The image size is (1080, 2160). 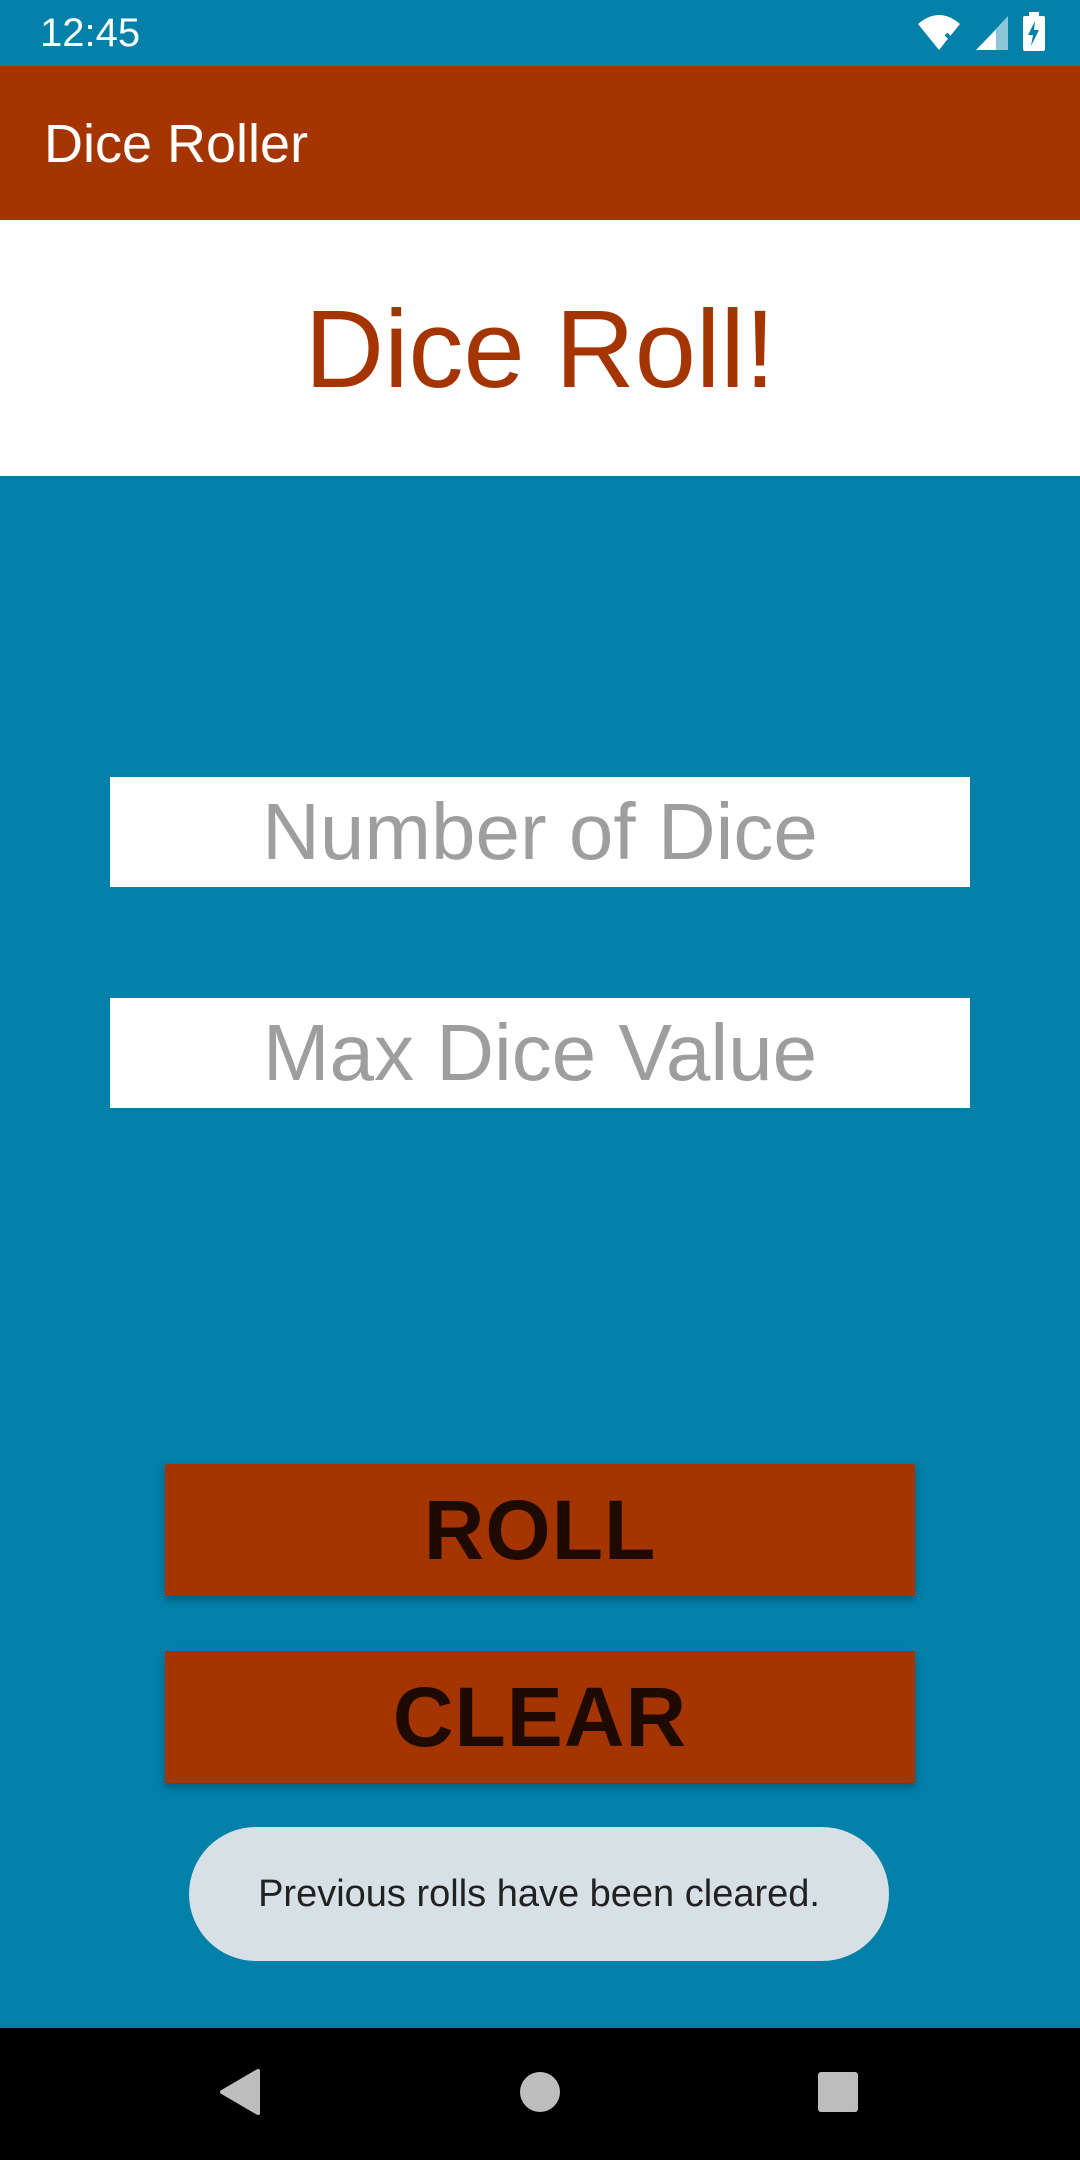 I want to click on clear-button: CLEAR, so click(x=540, y=1717).